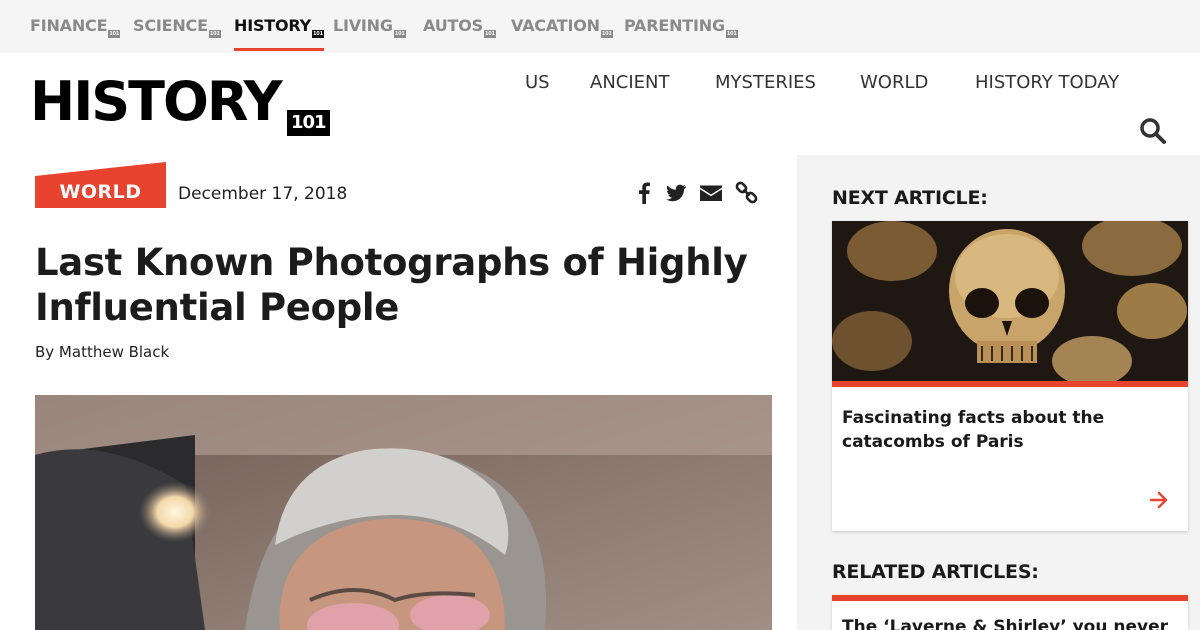 The width and height of the screenshot is (1200, 630). I want to click on facebook-icon, so click(645, 193).